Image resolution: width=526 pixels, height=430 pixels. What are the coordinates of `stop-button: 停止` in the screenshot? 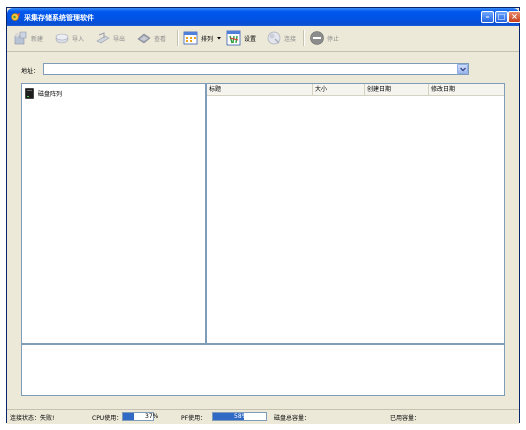 It's located at (324, 38).